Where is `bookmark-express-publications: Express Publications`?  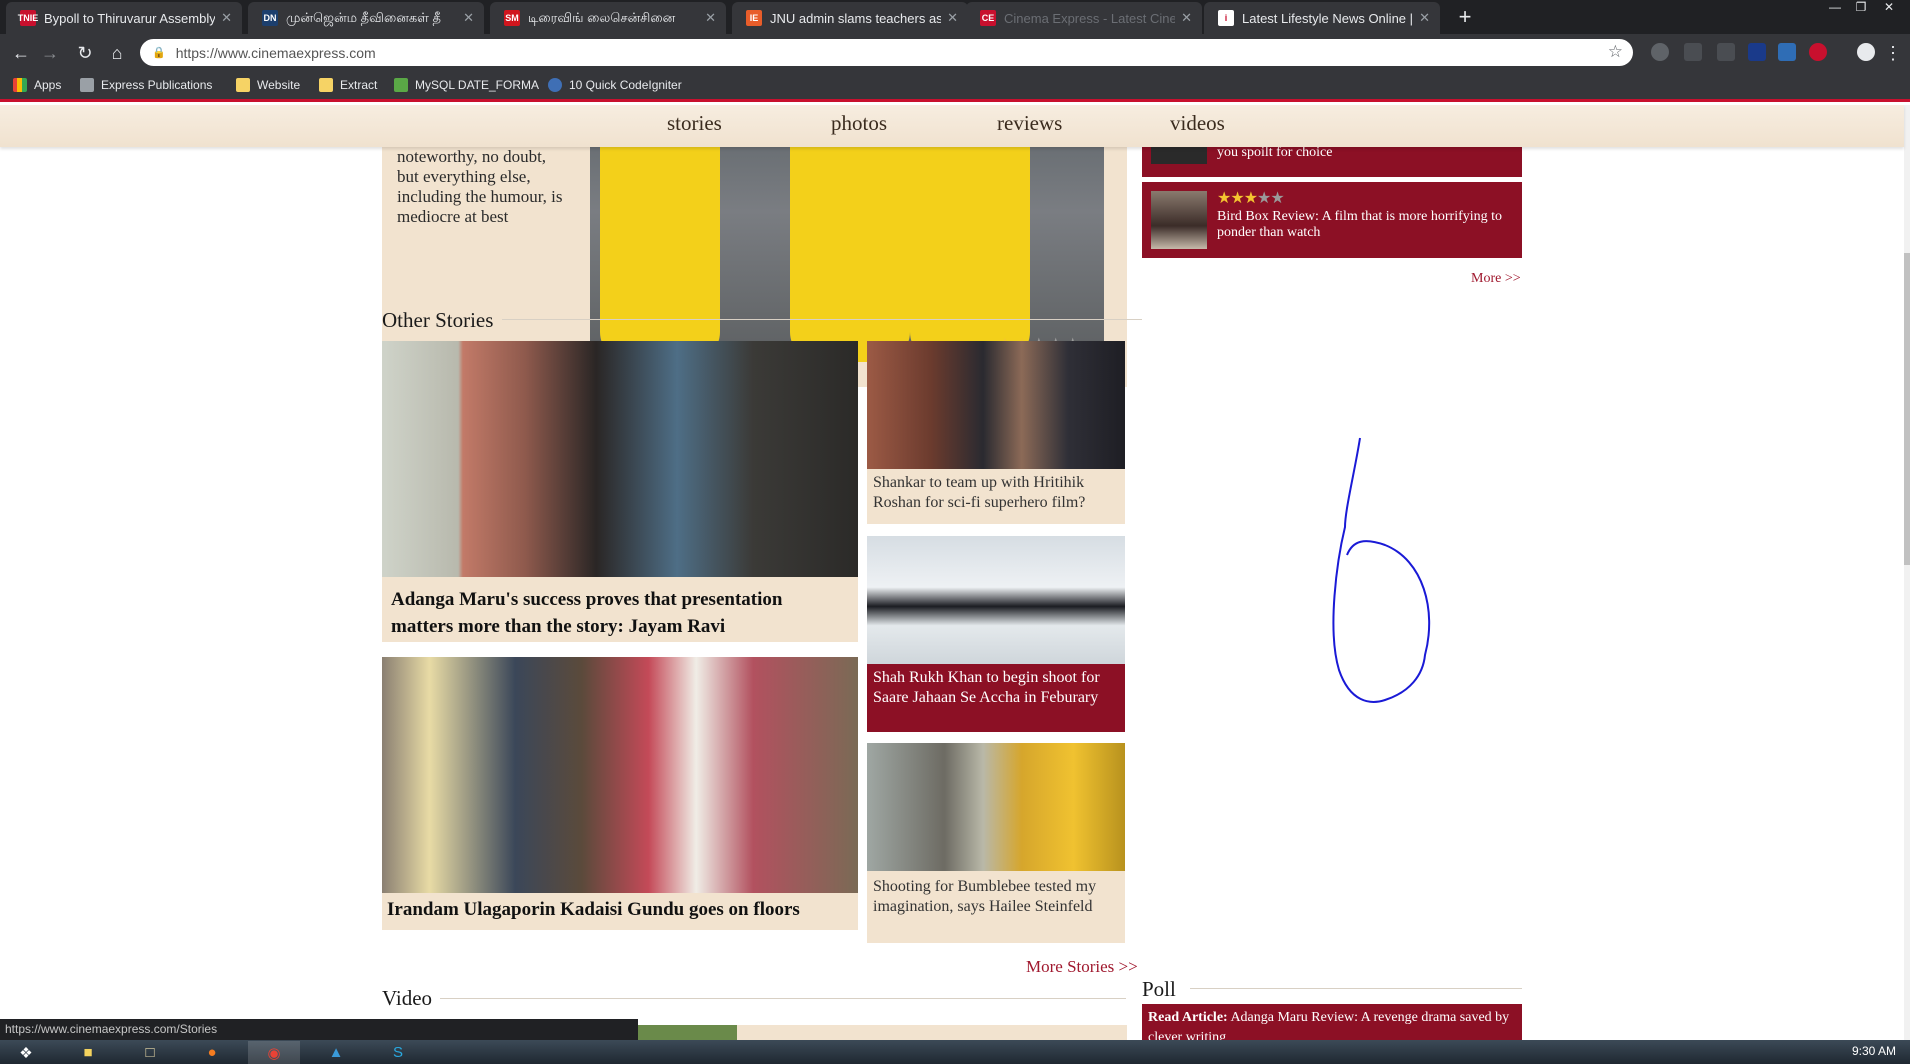
bookmark-express-publications: Express Publications is located at coordinates (146, 85).